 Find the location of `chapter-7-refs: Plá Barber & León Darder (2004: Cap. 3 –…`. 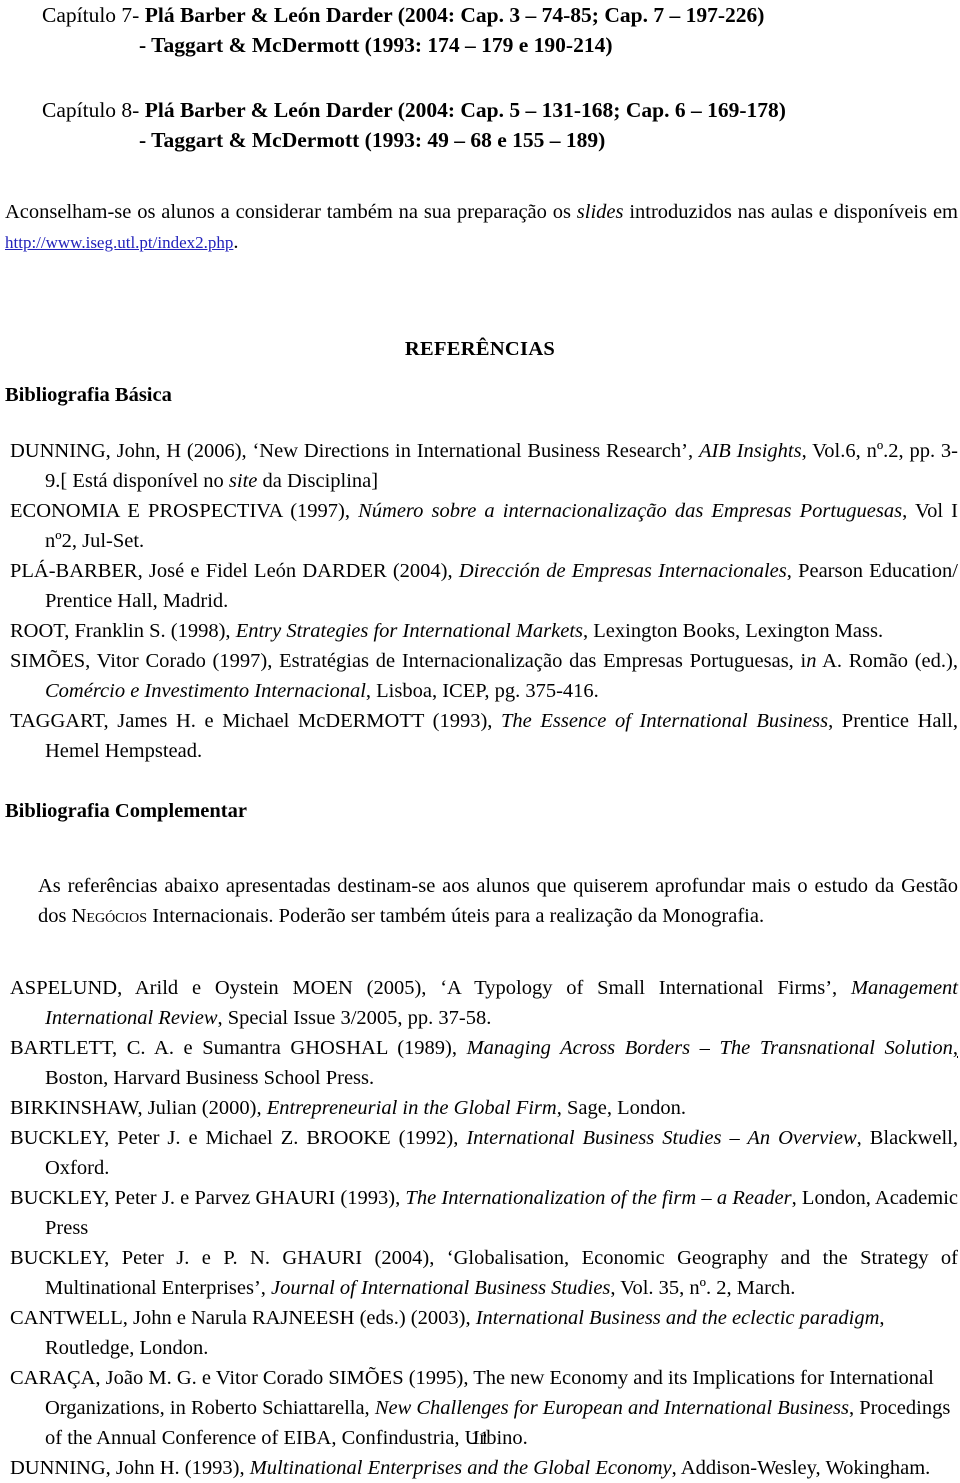

chapter-7-refs: Plá Barber & León Darder (2004: Cap. 3 –… is located at coordinates (454, 15).